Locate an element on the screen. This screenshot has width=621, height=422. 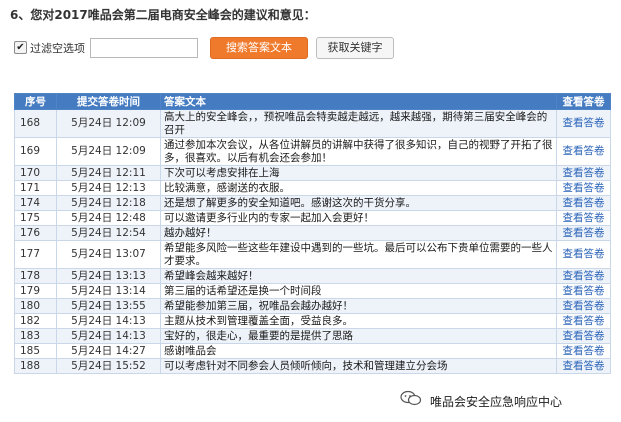
row-id: 171 is located at coordinates (35, 188).